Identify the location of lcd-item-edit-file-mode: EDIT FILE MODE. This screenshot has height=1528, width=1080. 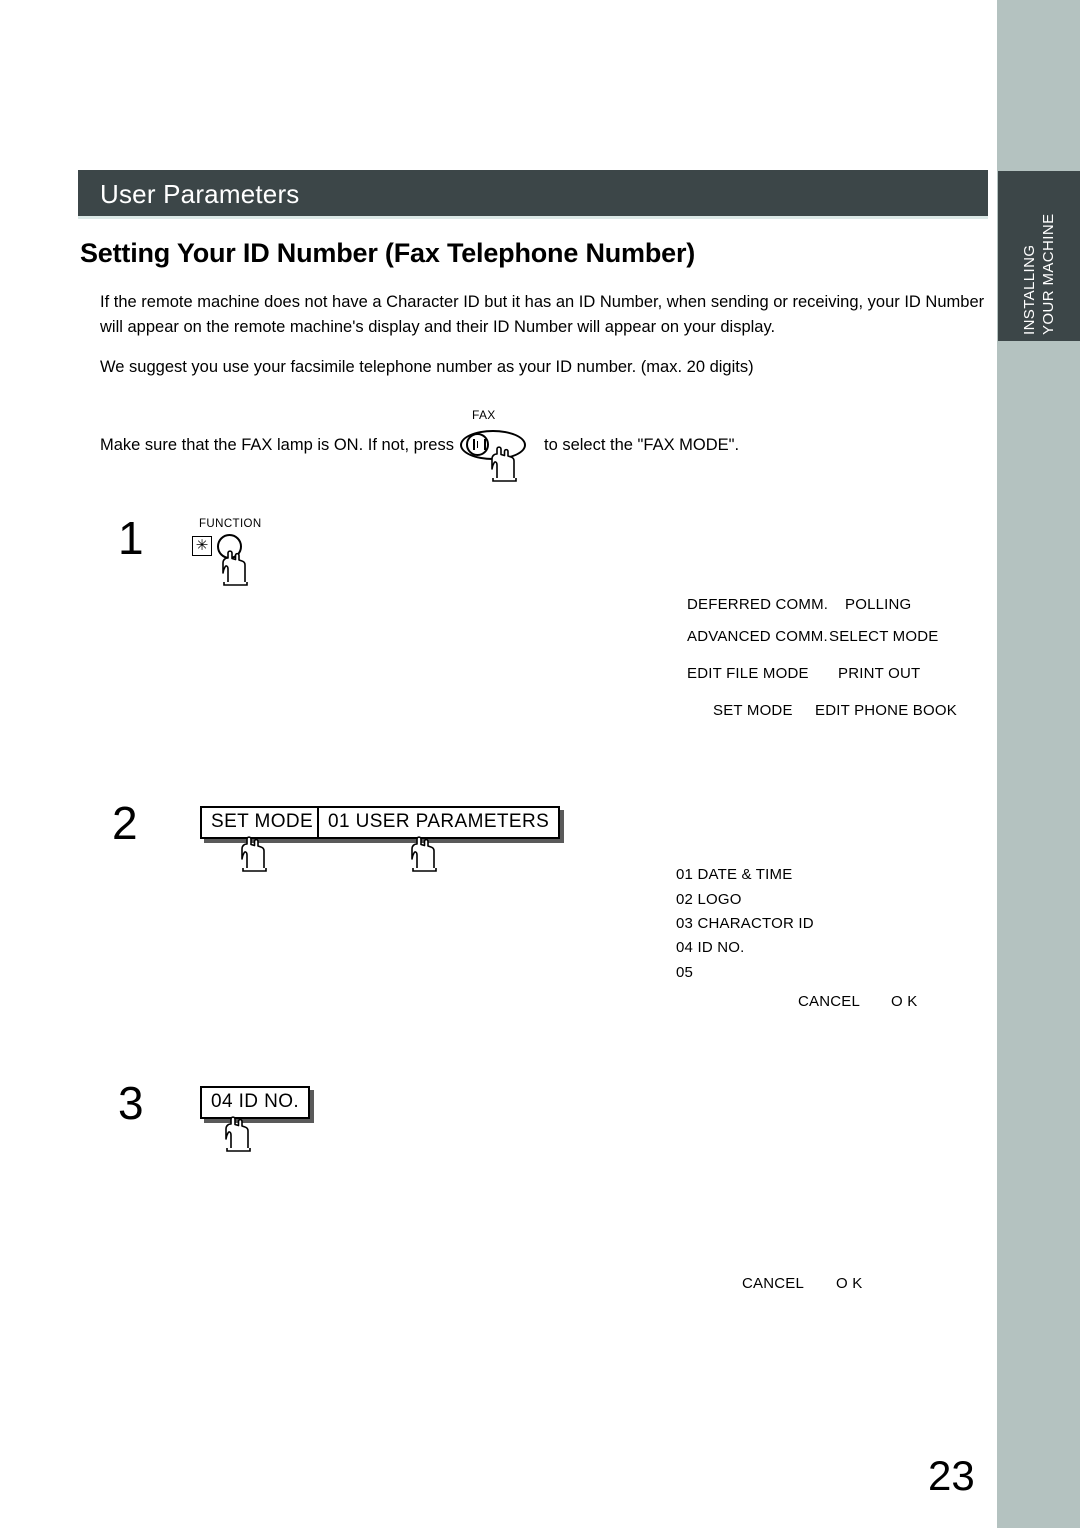
(748, 673).